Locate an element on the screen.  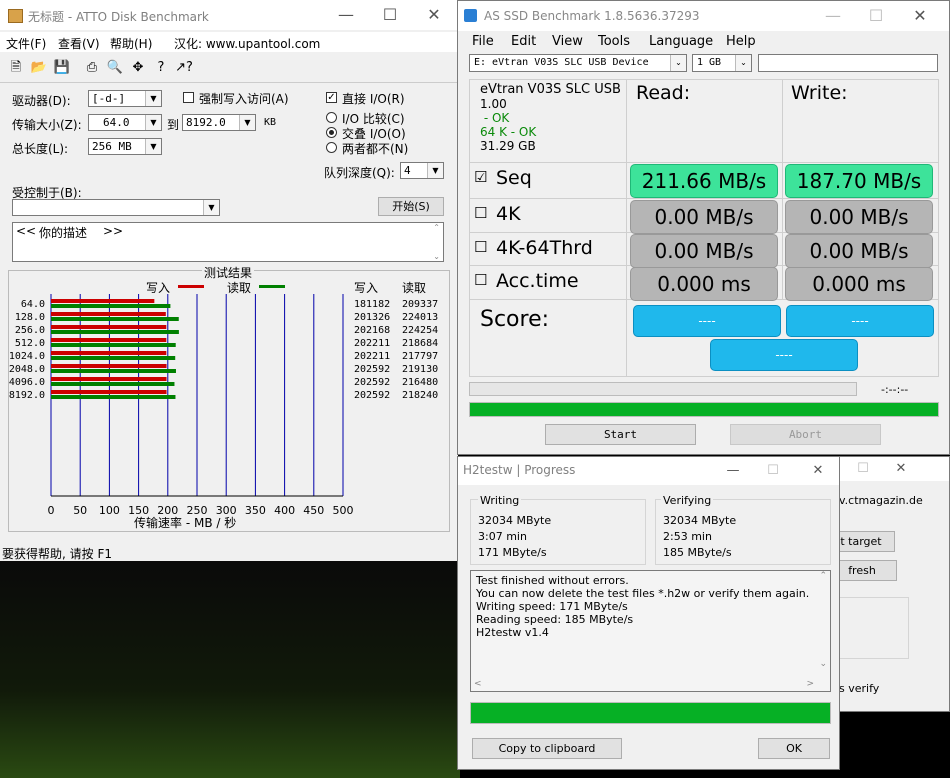
write-value-label: 181182 is located at coordinates (372, 304).